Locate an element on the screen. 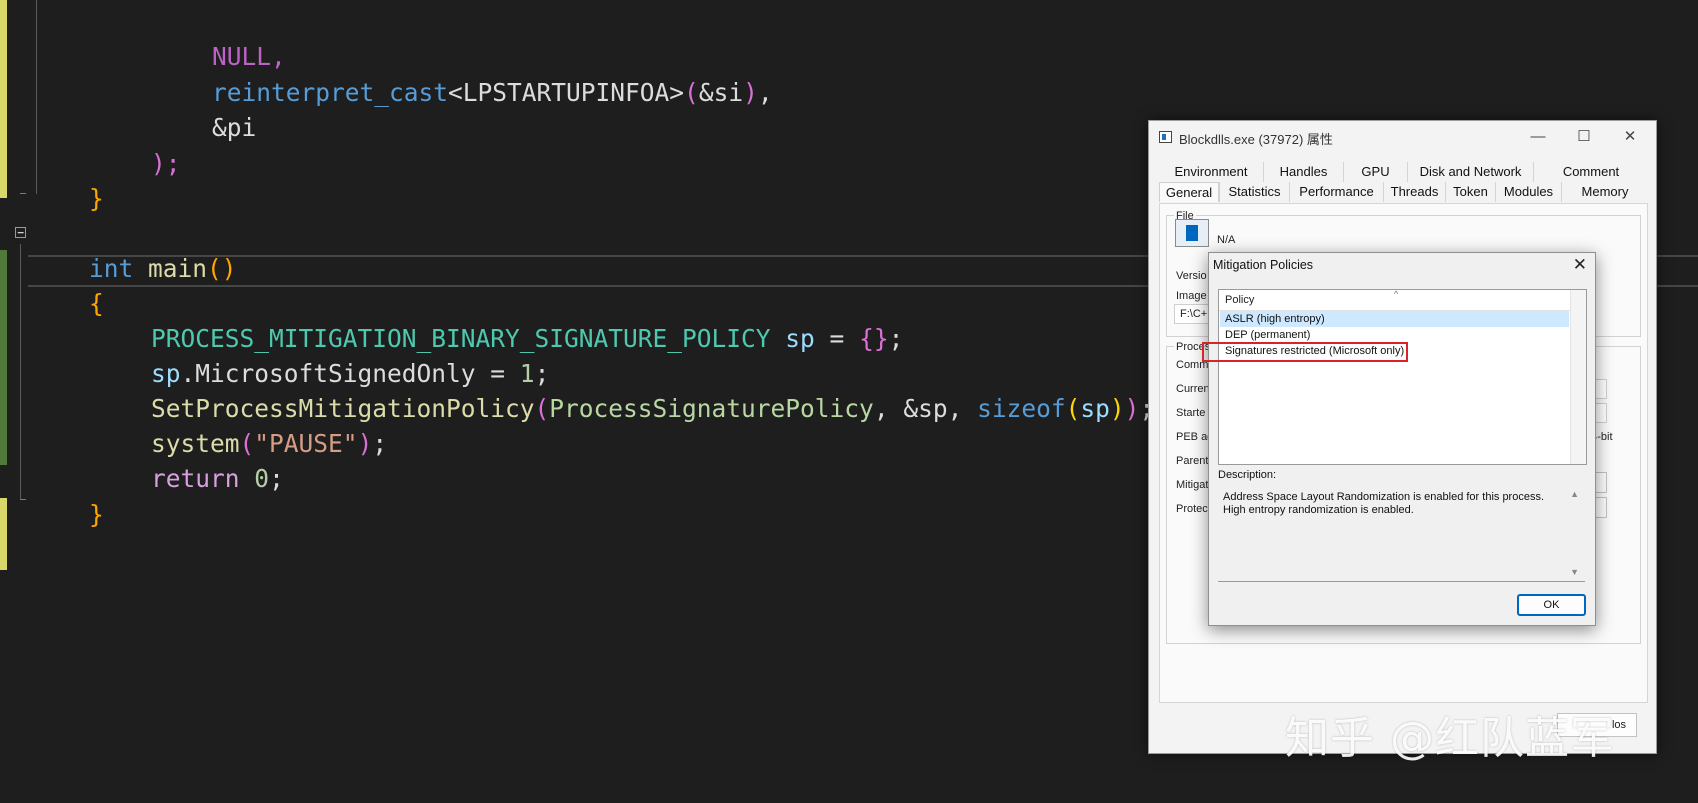  code-token: return is located at coordinates (195, 478).